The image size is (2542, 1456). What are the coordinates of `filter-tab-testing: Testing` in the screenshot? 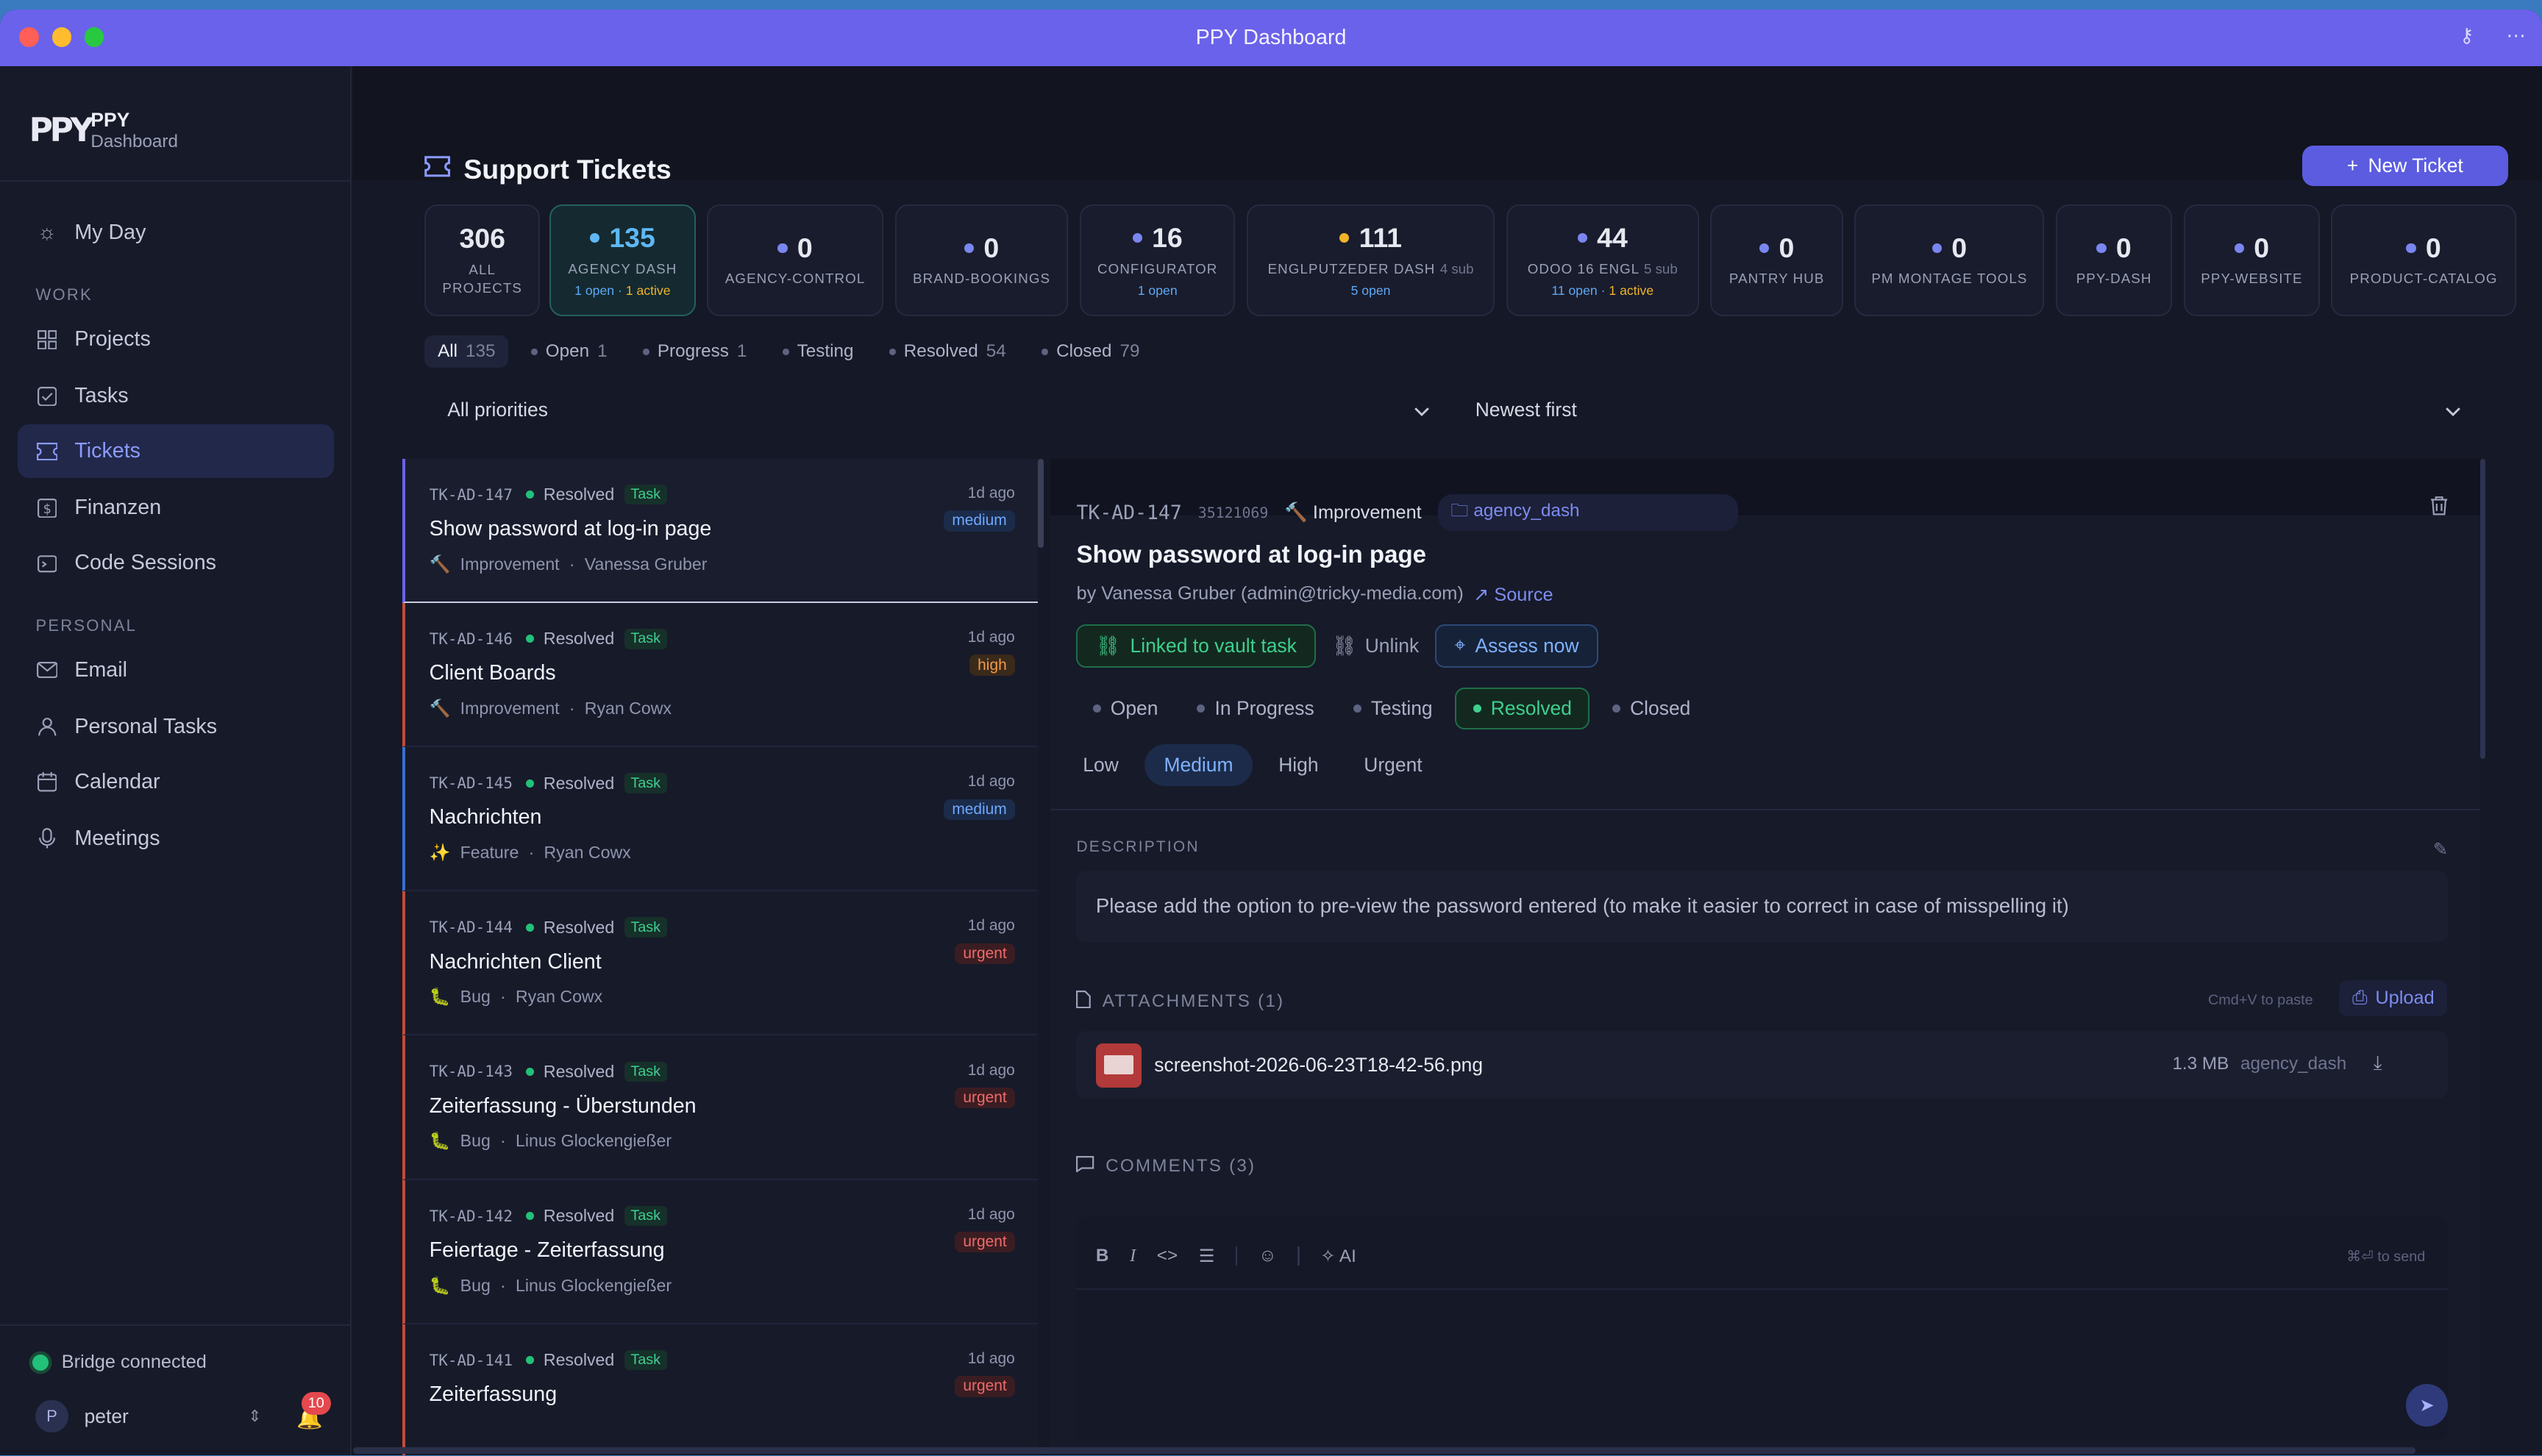 It's located at (818, 351).